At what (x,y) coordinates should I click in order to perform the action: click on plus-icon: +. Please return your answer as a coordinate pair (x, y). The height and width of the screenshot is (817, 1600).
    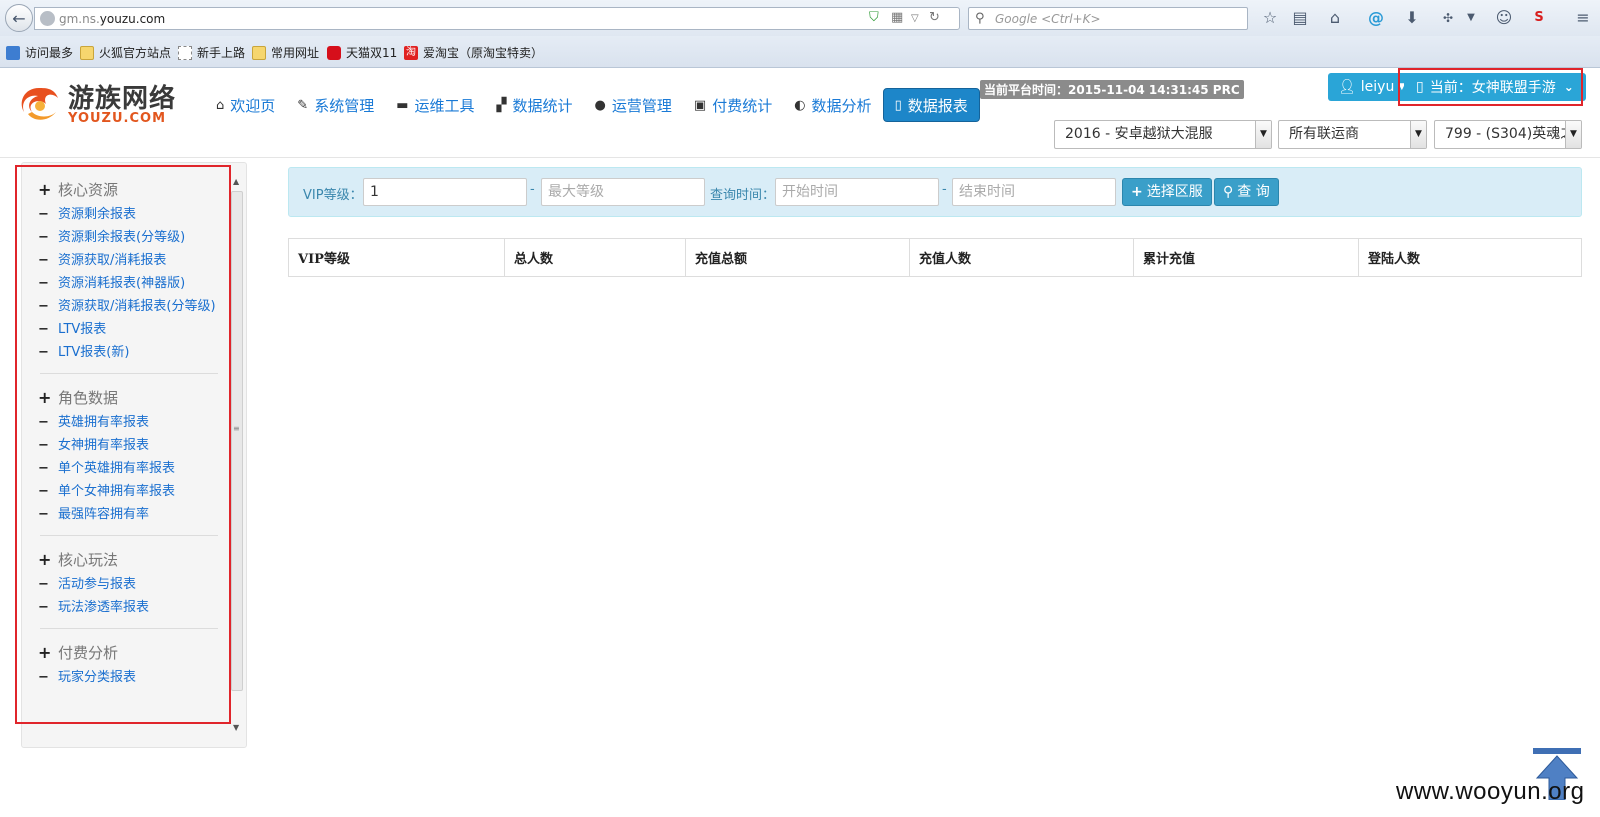
    Looking at the image, I should click on (1137, 192).